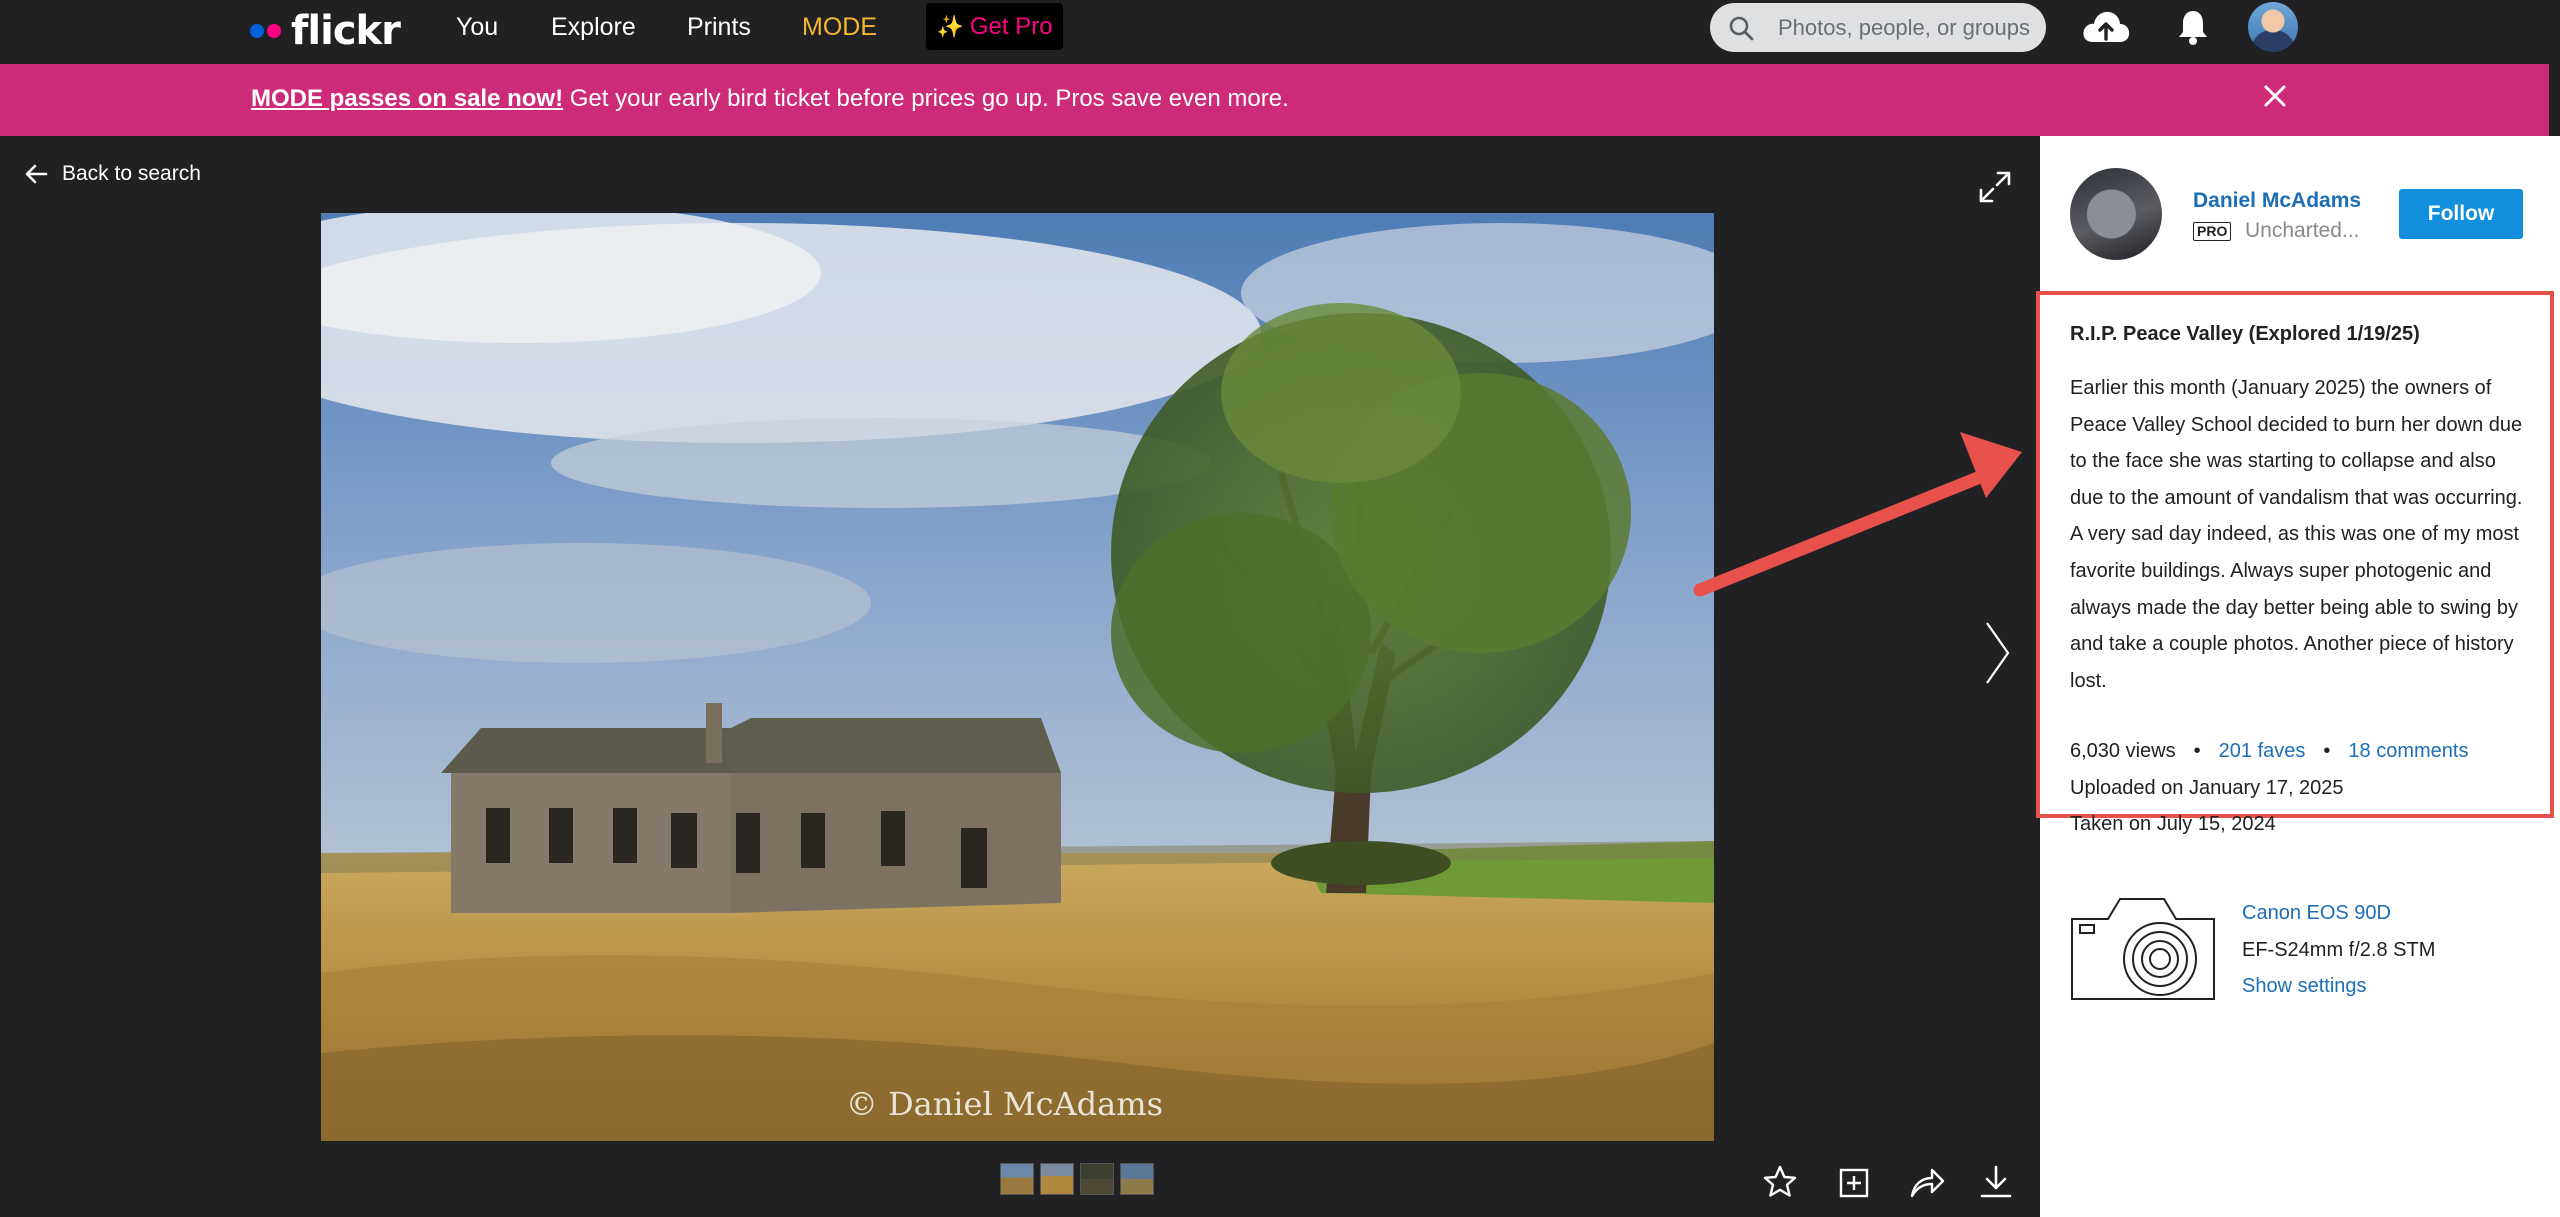 Image resolution: width=2560 pixels, height=1217 pixels. What do you see at coordinates (1011, 26) in the screenshot?
I see `get-pro-label: Get Pro` at bounding box center [1011, 26].